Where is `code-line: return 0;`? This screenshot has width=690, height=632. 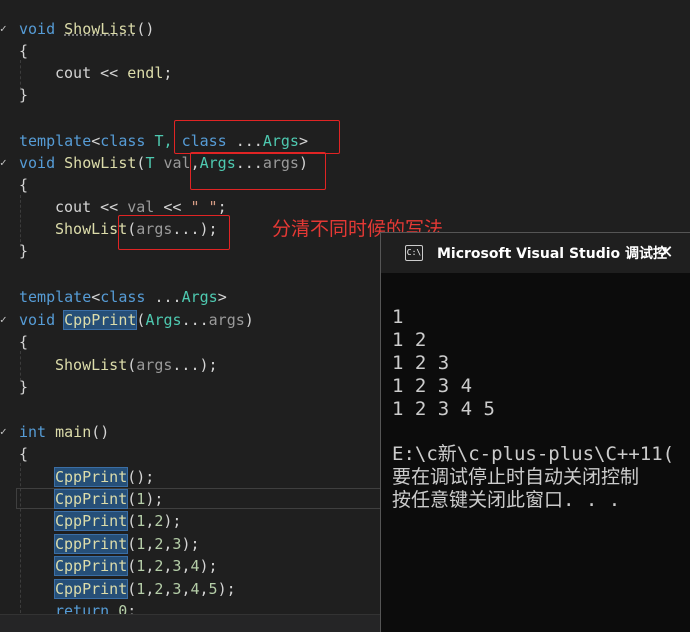 code-line: return 0; is located at coordinates (95, 607).